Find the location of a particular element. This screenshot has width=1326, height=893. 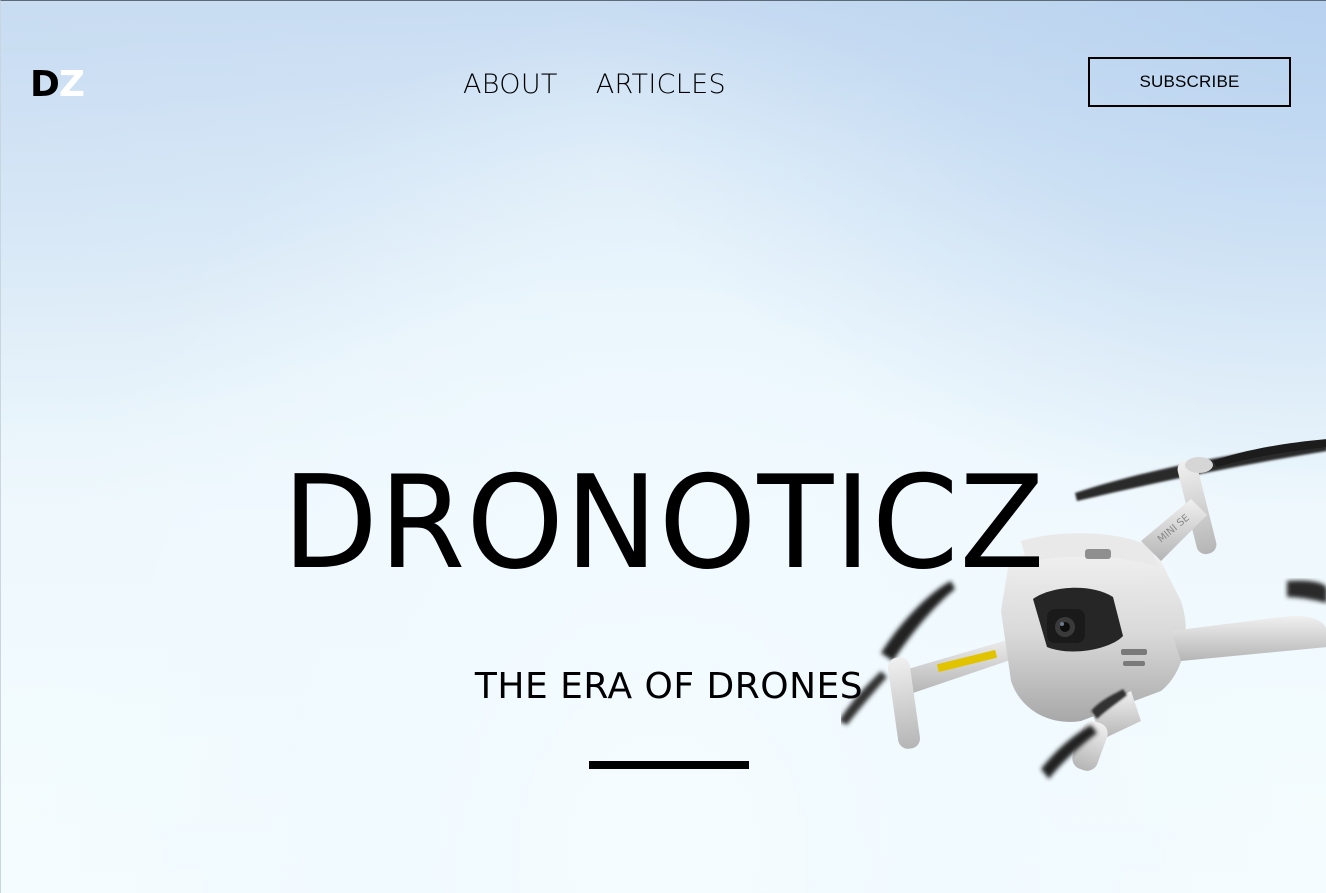

subscribe-button: SUBSCRIBE is located at coordinates (1189, 82).